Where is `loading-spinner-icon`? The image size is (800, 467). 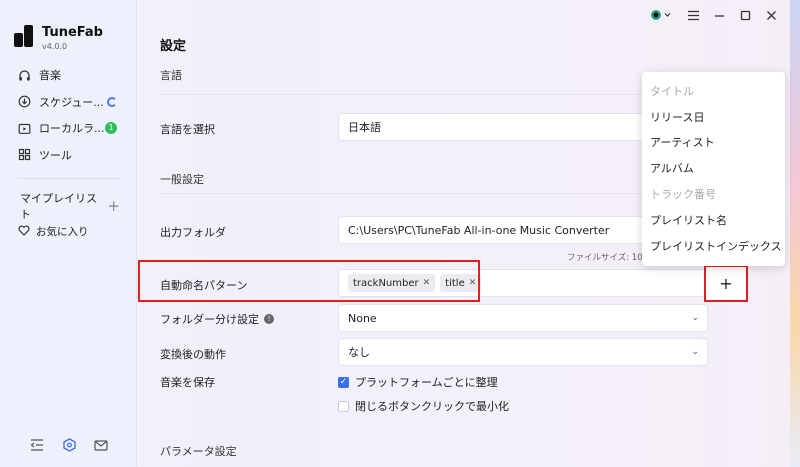 loading-spinner-icon is located at coordinates (112, 101).